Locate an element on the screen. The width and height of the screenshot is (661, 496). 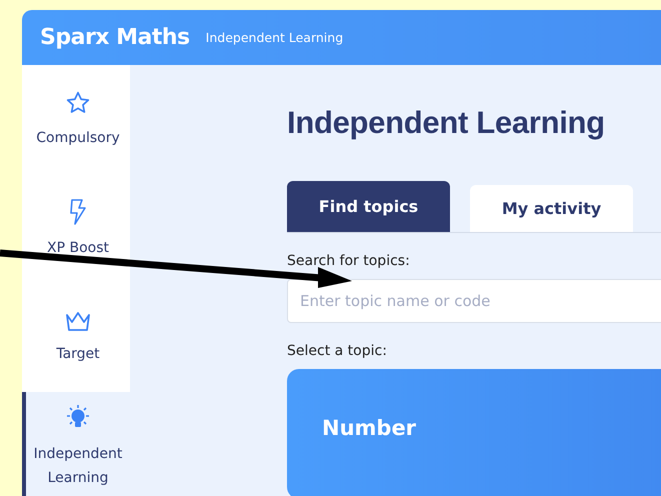
crown-icon is located at coordinates (78, 321).